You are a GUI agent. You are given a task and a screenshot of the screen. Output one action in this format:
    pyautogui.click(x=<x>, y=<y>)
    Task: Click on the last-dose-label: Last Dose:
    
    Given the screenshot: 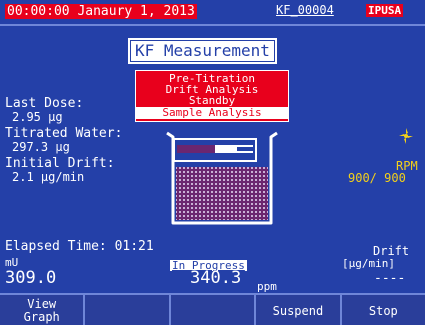 What is the action you would take?
    pyautogui.click(x=44, y=103)
    